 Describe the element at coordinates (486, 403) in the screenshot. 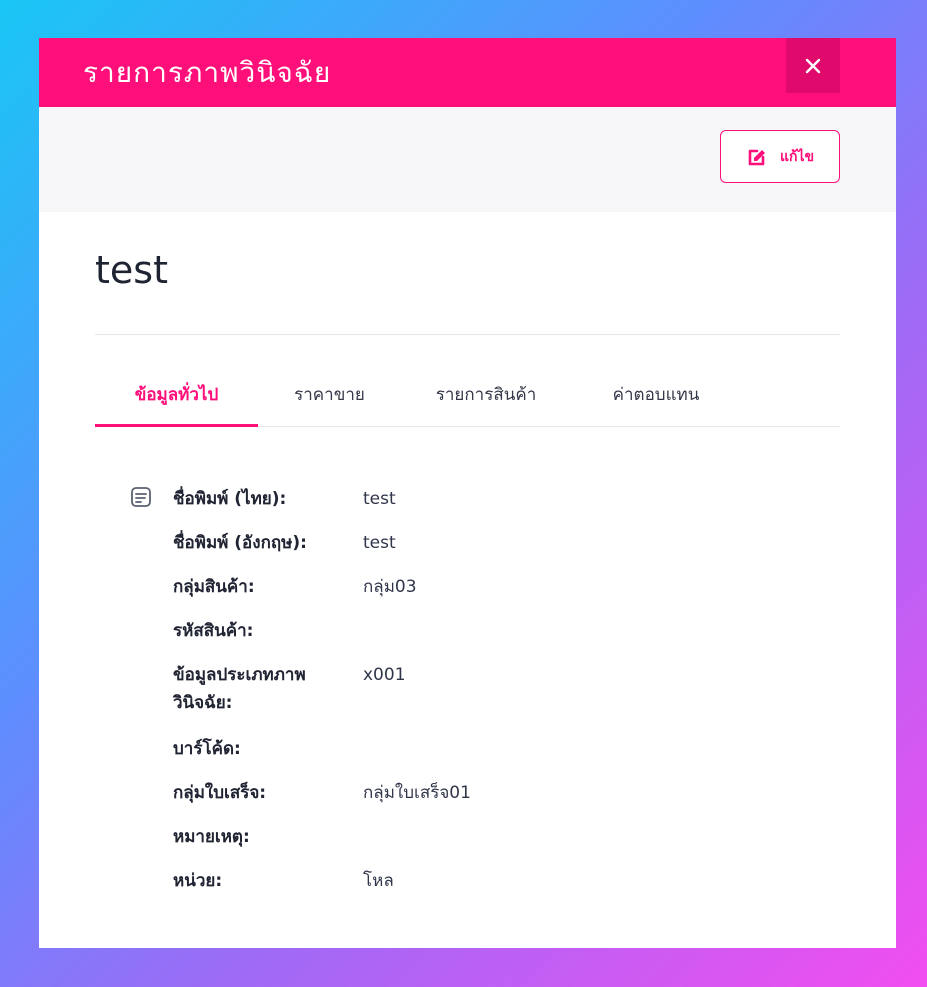

I see `tab-product-list: รายการสินค้า` at that location.